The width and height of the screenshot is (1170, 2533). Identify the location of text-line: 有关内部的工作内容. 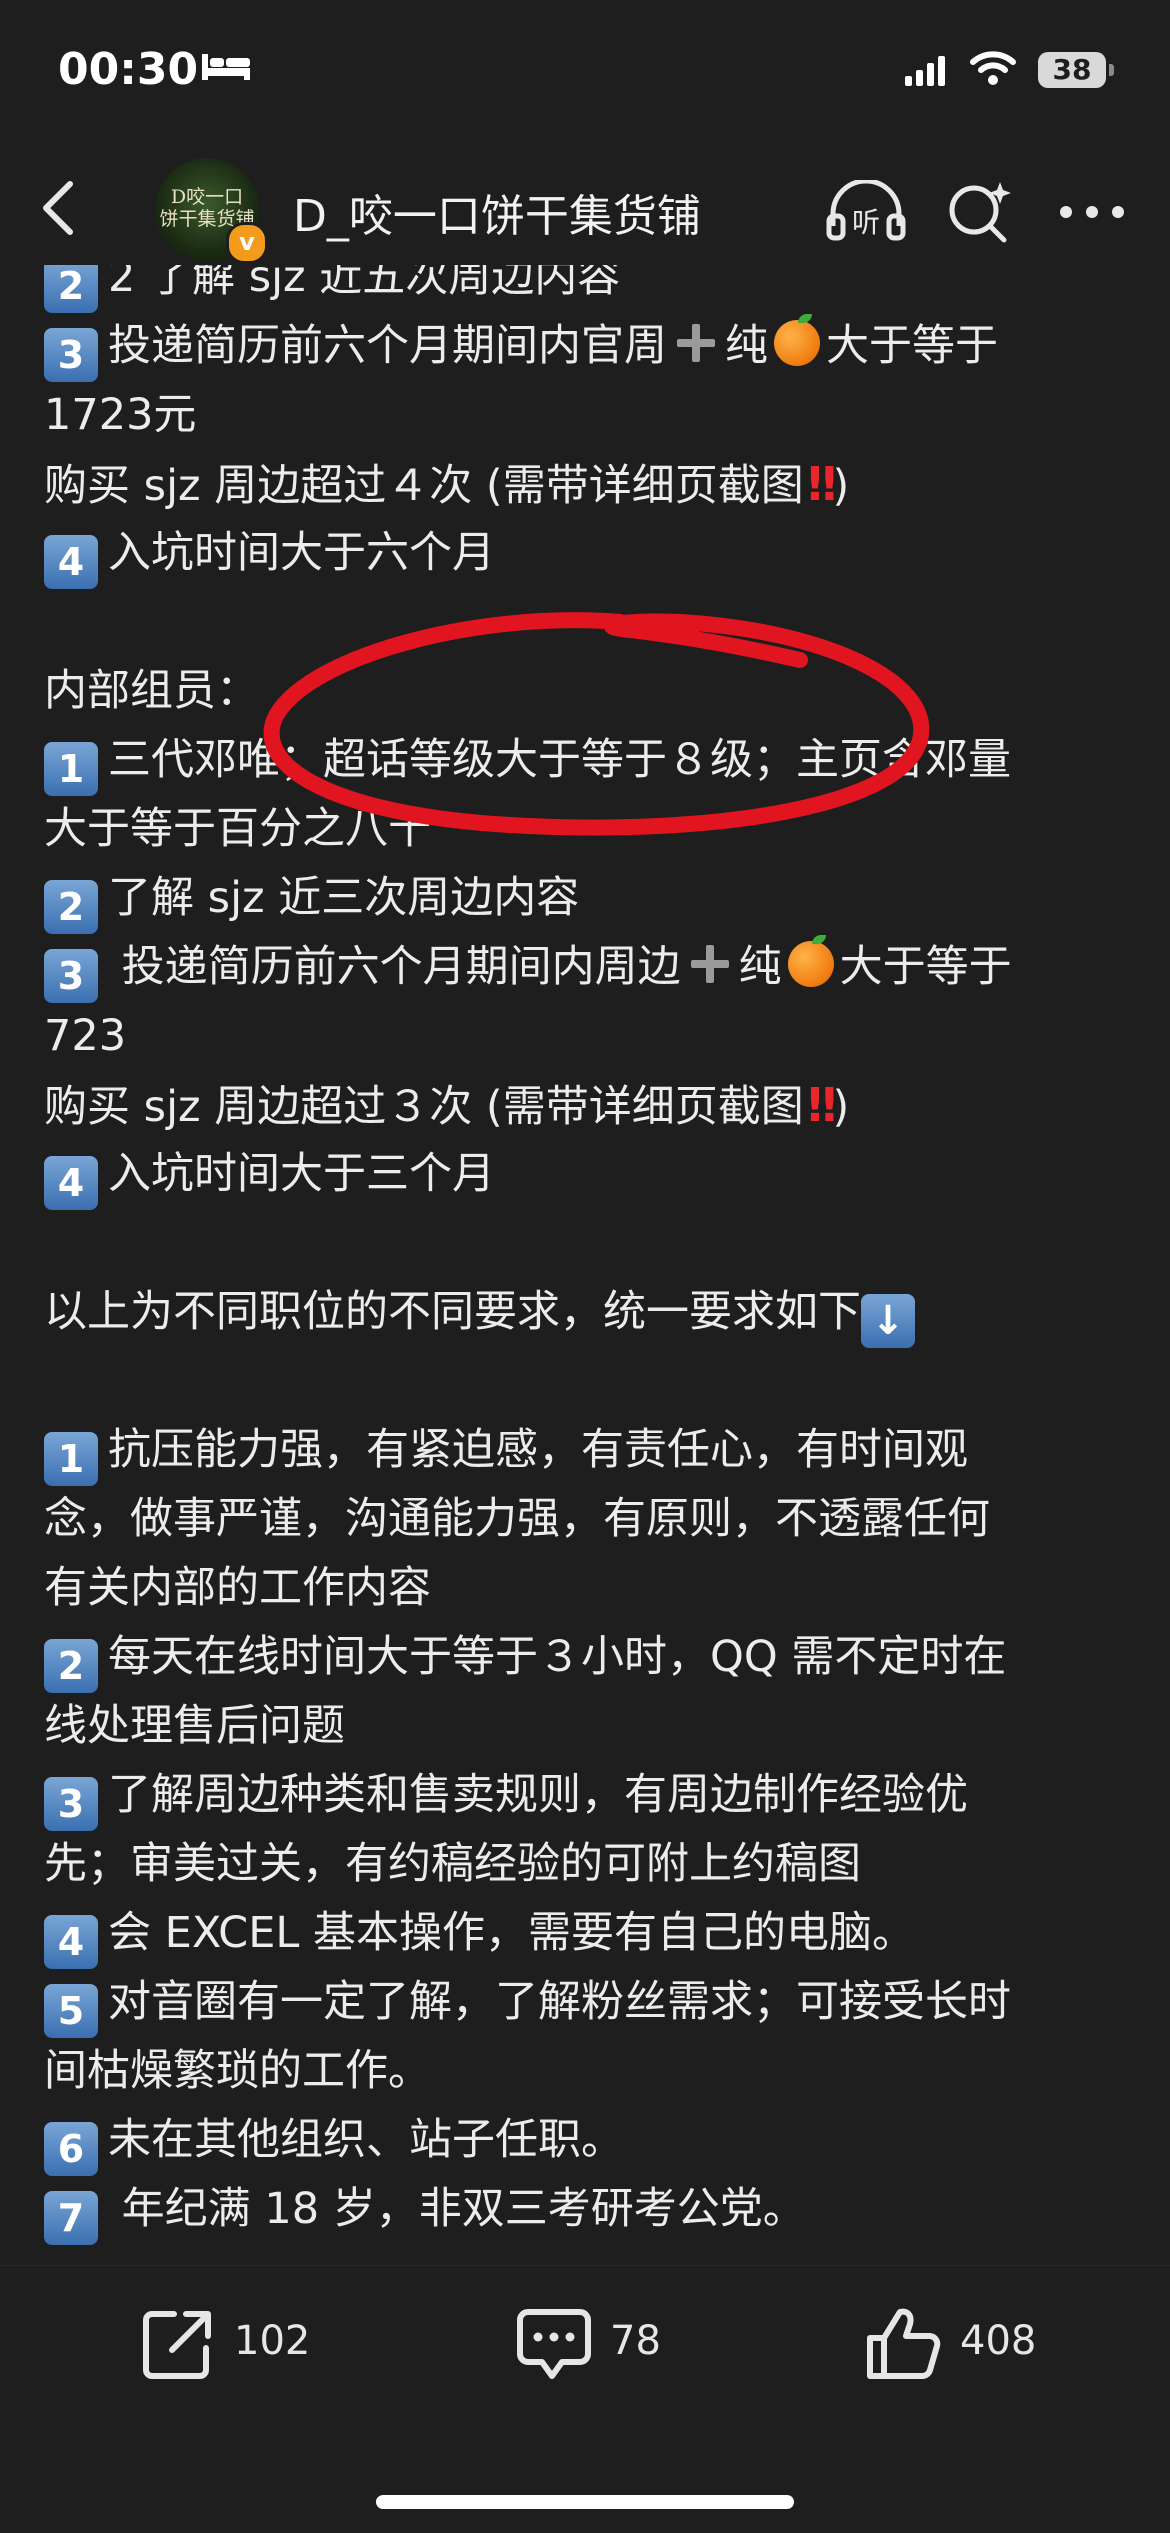
(237, 1588).